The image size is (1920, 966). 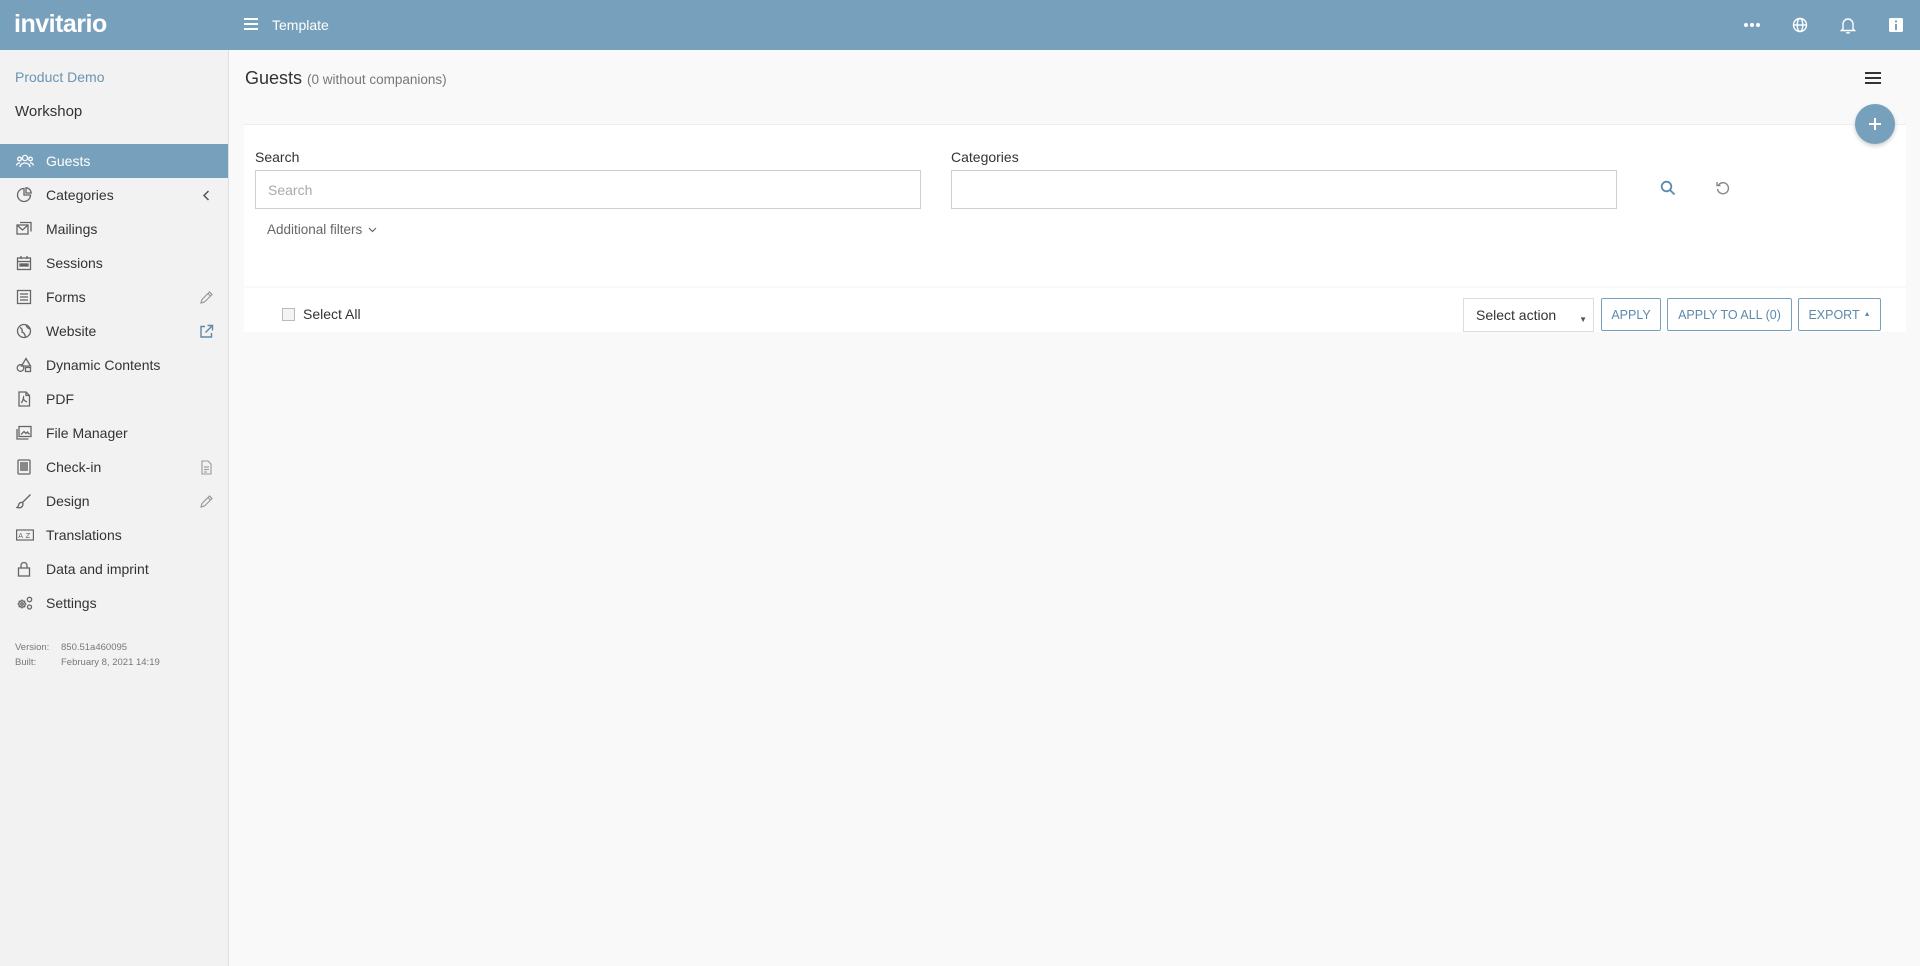 What do you see at coordinates (960, 25) in the screenshot?
I see `top-bar: invitario Template` at bounding box center [960, 25].